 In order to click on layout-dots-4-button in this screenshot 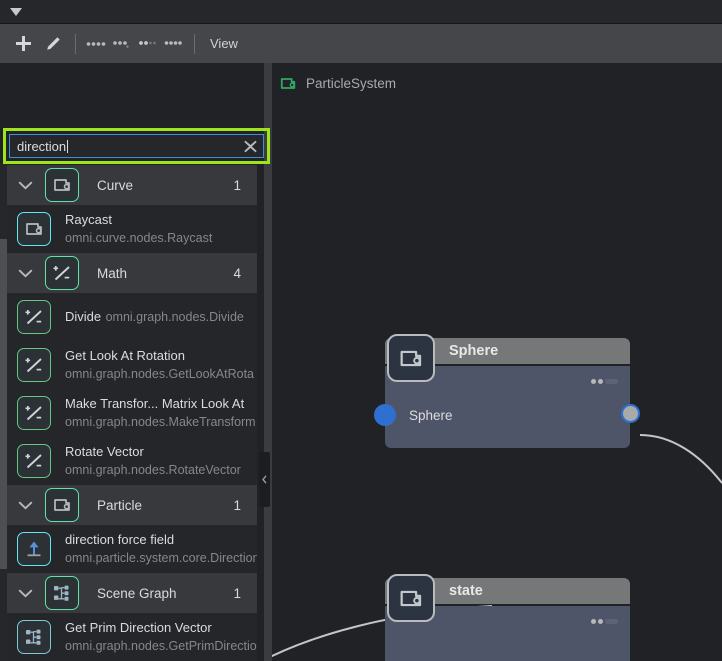, I will do `click(174, 43)`.